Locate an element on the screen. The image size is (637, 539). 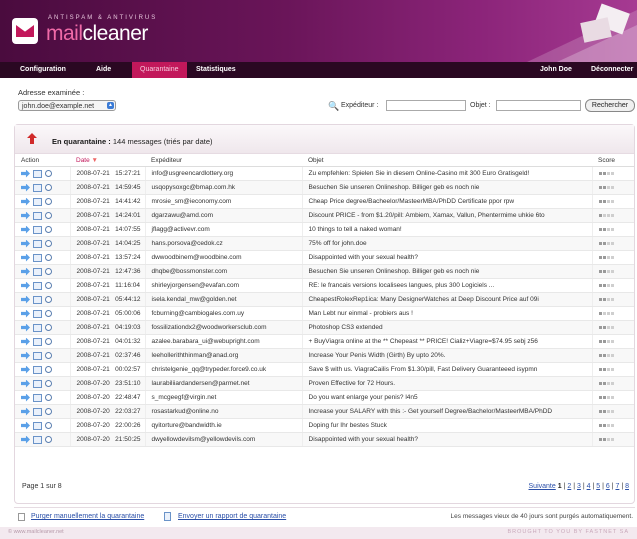
sender-input is located at coordinates (426, 105).